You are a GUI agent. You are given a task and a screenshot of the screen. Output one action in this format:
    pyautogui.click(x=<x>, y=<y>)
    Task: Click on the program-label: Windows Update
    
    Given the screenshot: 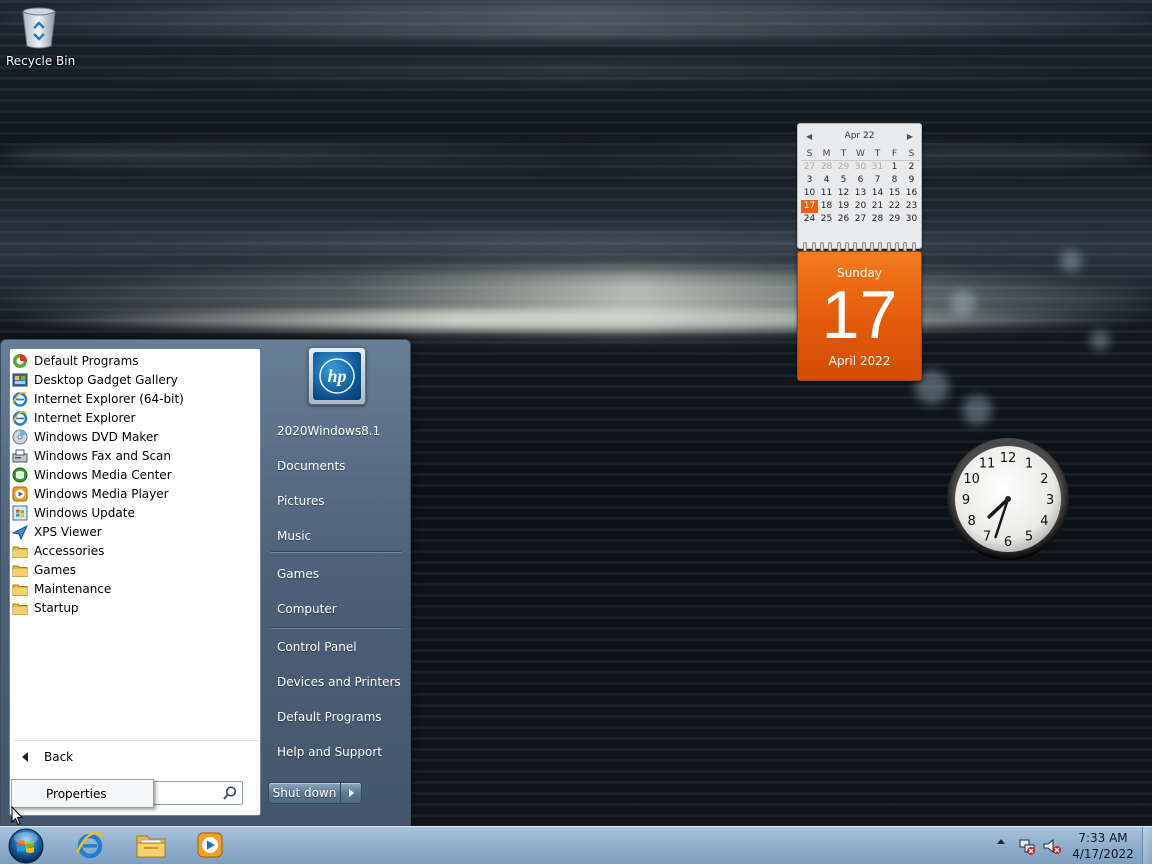 What is the action you would take?
    pyautogui.click(x=84, y=512)
    